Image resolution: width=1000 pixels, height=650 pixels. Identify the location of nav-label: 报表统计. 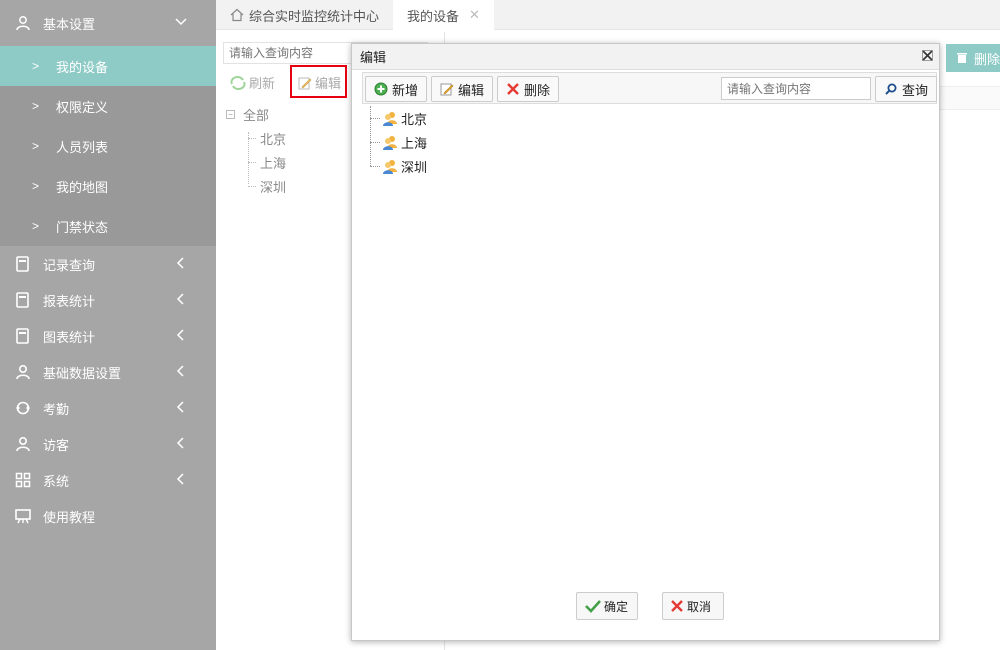
(69, 301).